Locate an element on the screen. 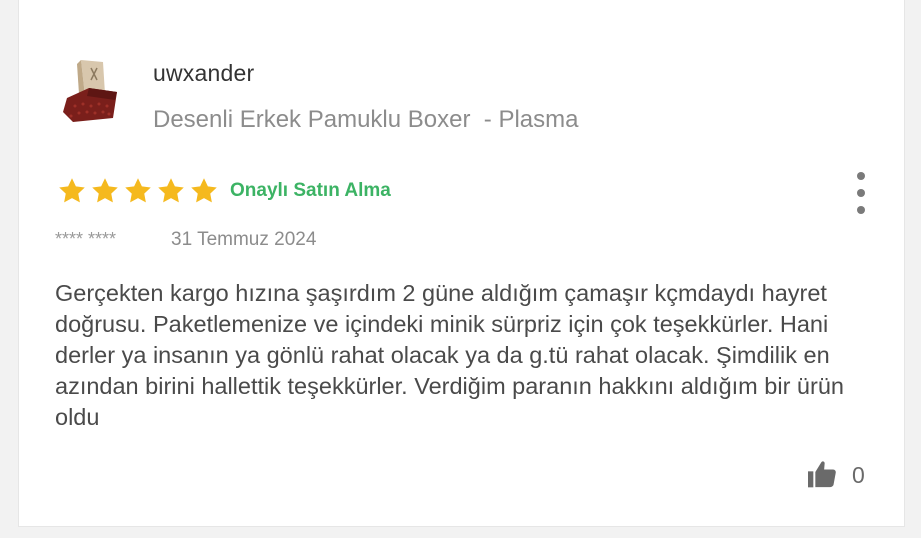 This screenshot has width=921, height=538. verified-purchase-label: Onaylı Satın Alma is located at coordinates (310, 190).